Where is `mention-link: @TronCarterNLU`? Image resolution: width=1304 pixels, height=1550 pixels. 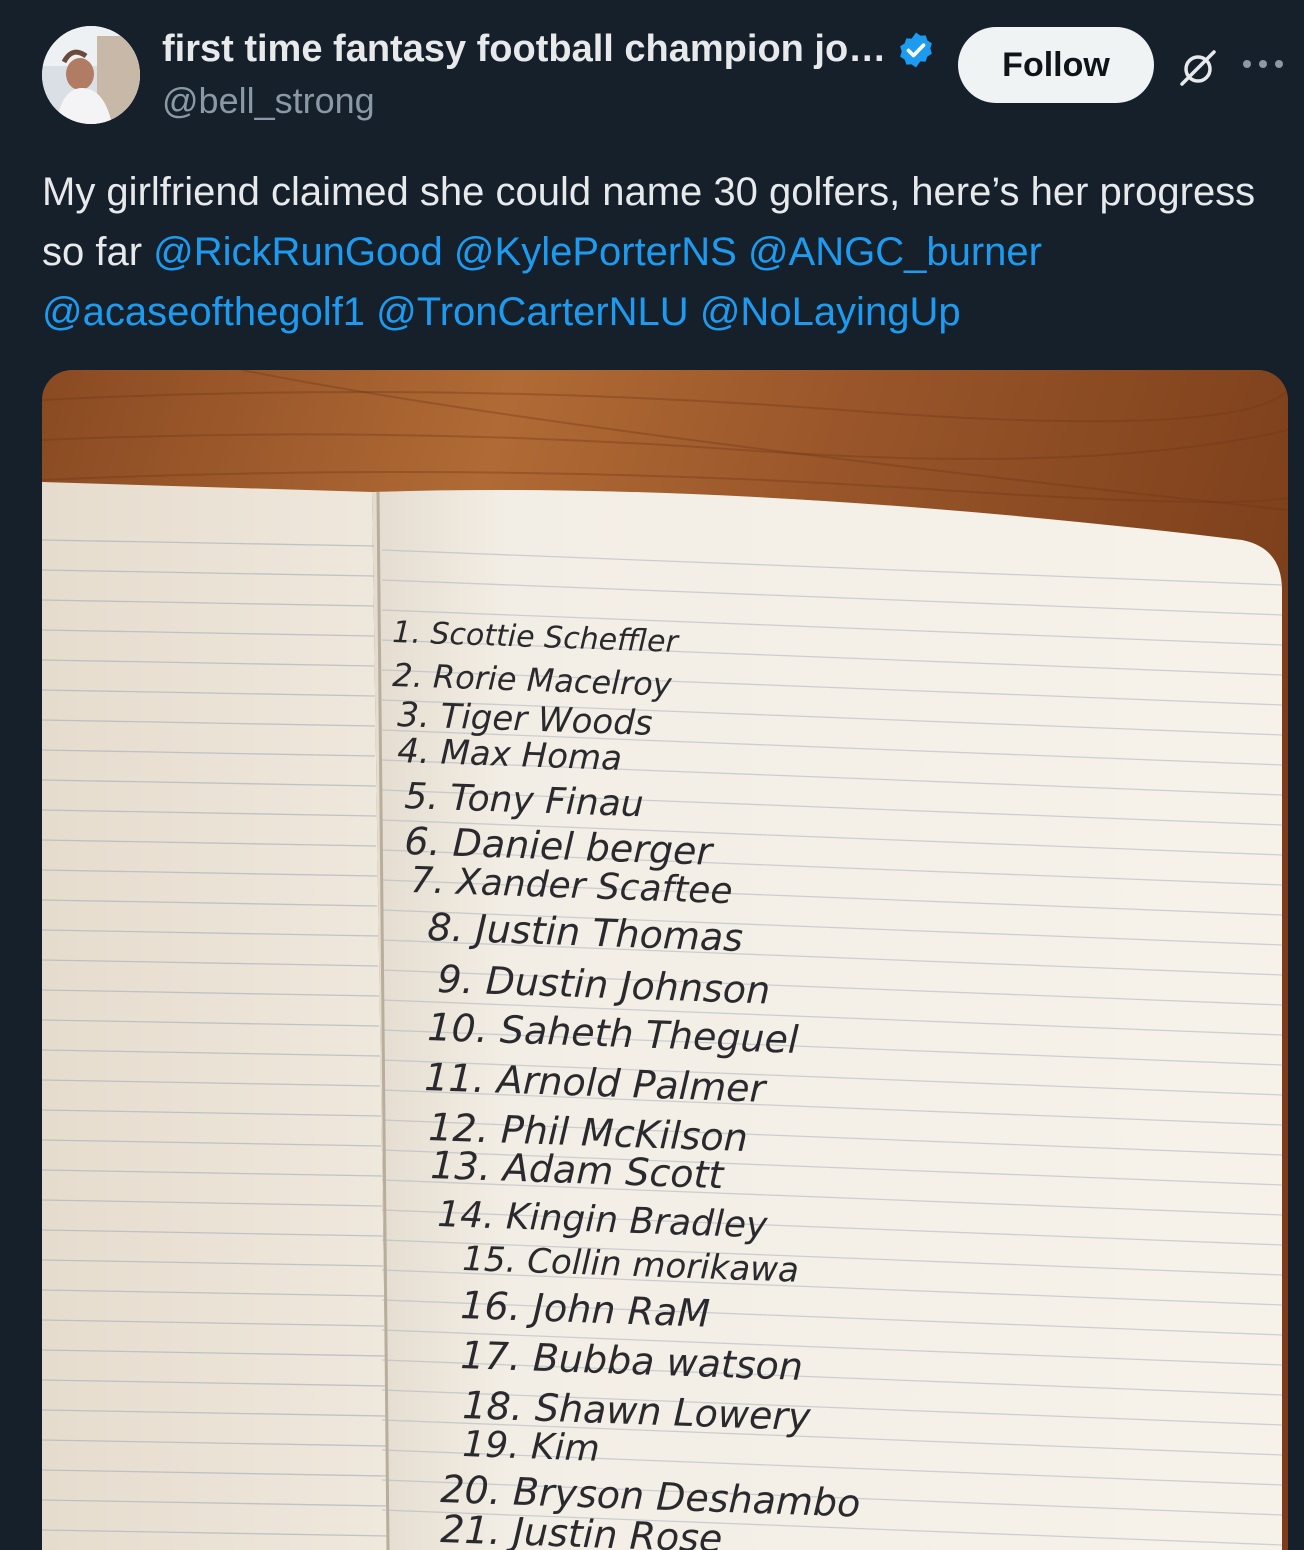 mention-link: @TronCarterNLU is located at coordinates (532, 312).